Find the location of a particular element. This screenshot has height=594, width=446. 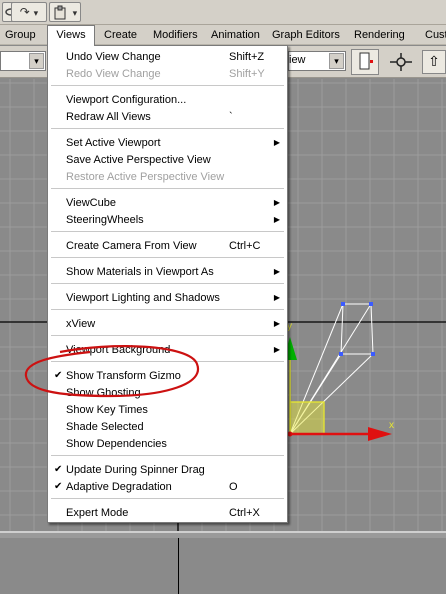

menu-update-during-spinner-drag: ✔ Update During Spinner Drag is located at coordinates (167, 470).